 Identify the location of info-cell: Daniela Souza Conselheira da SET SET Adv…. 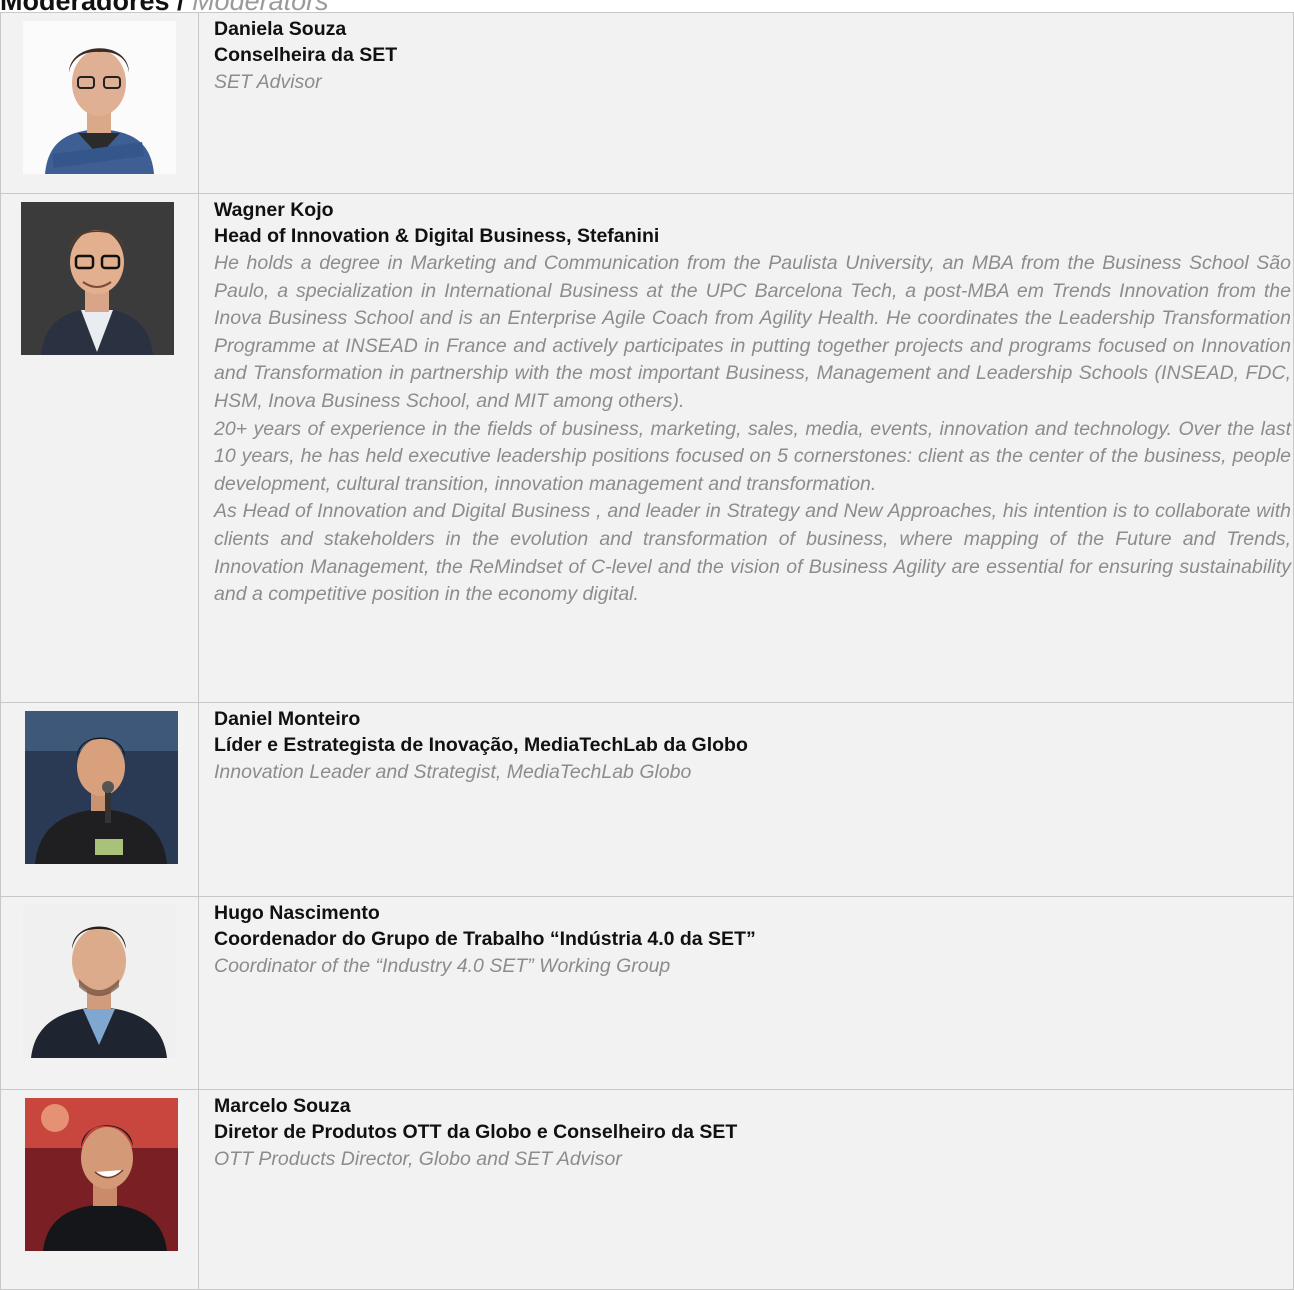
(746, 103).